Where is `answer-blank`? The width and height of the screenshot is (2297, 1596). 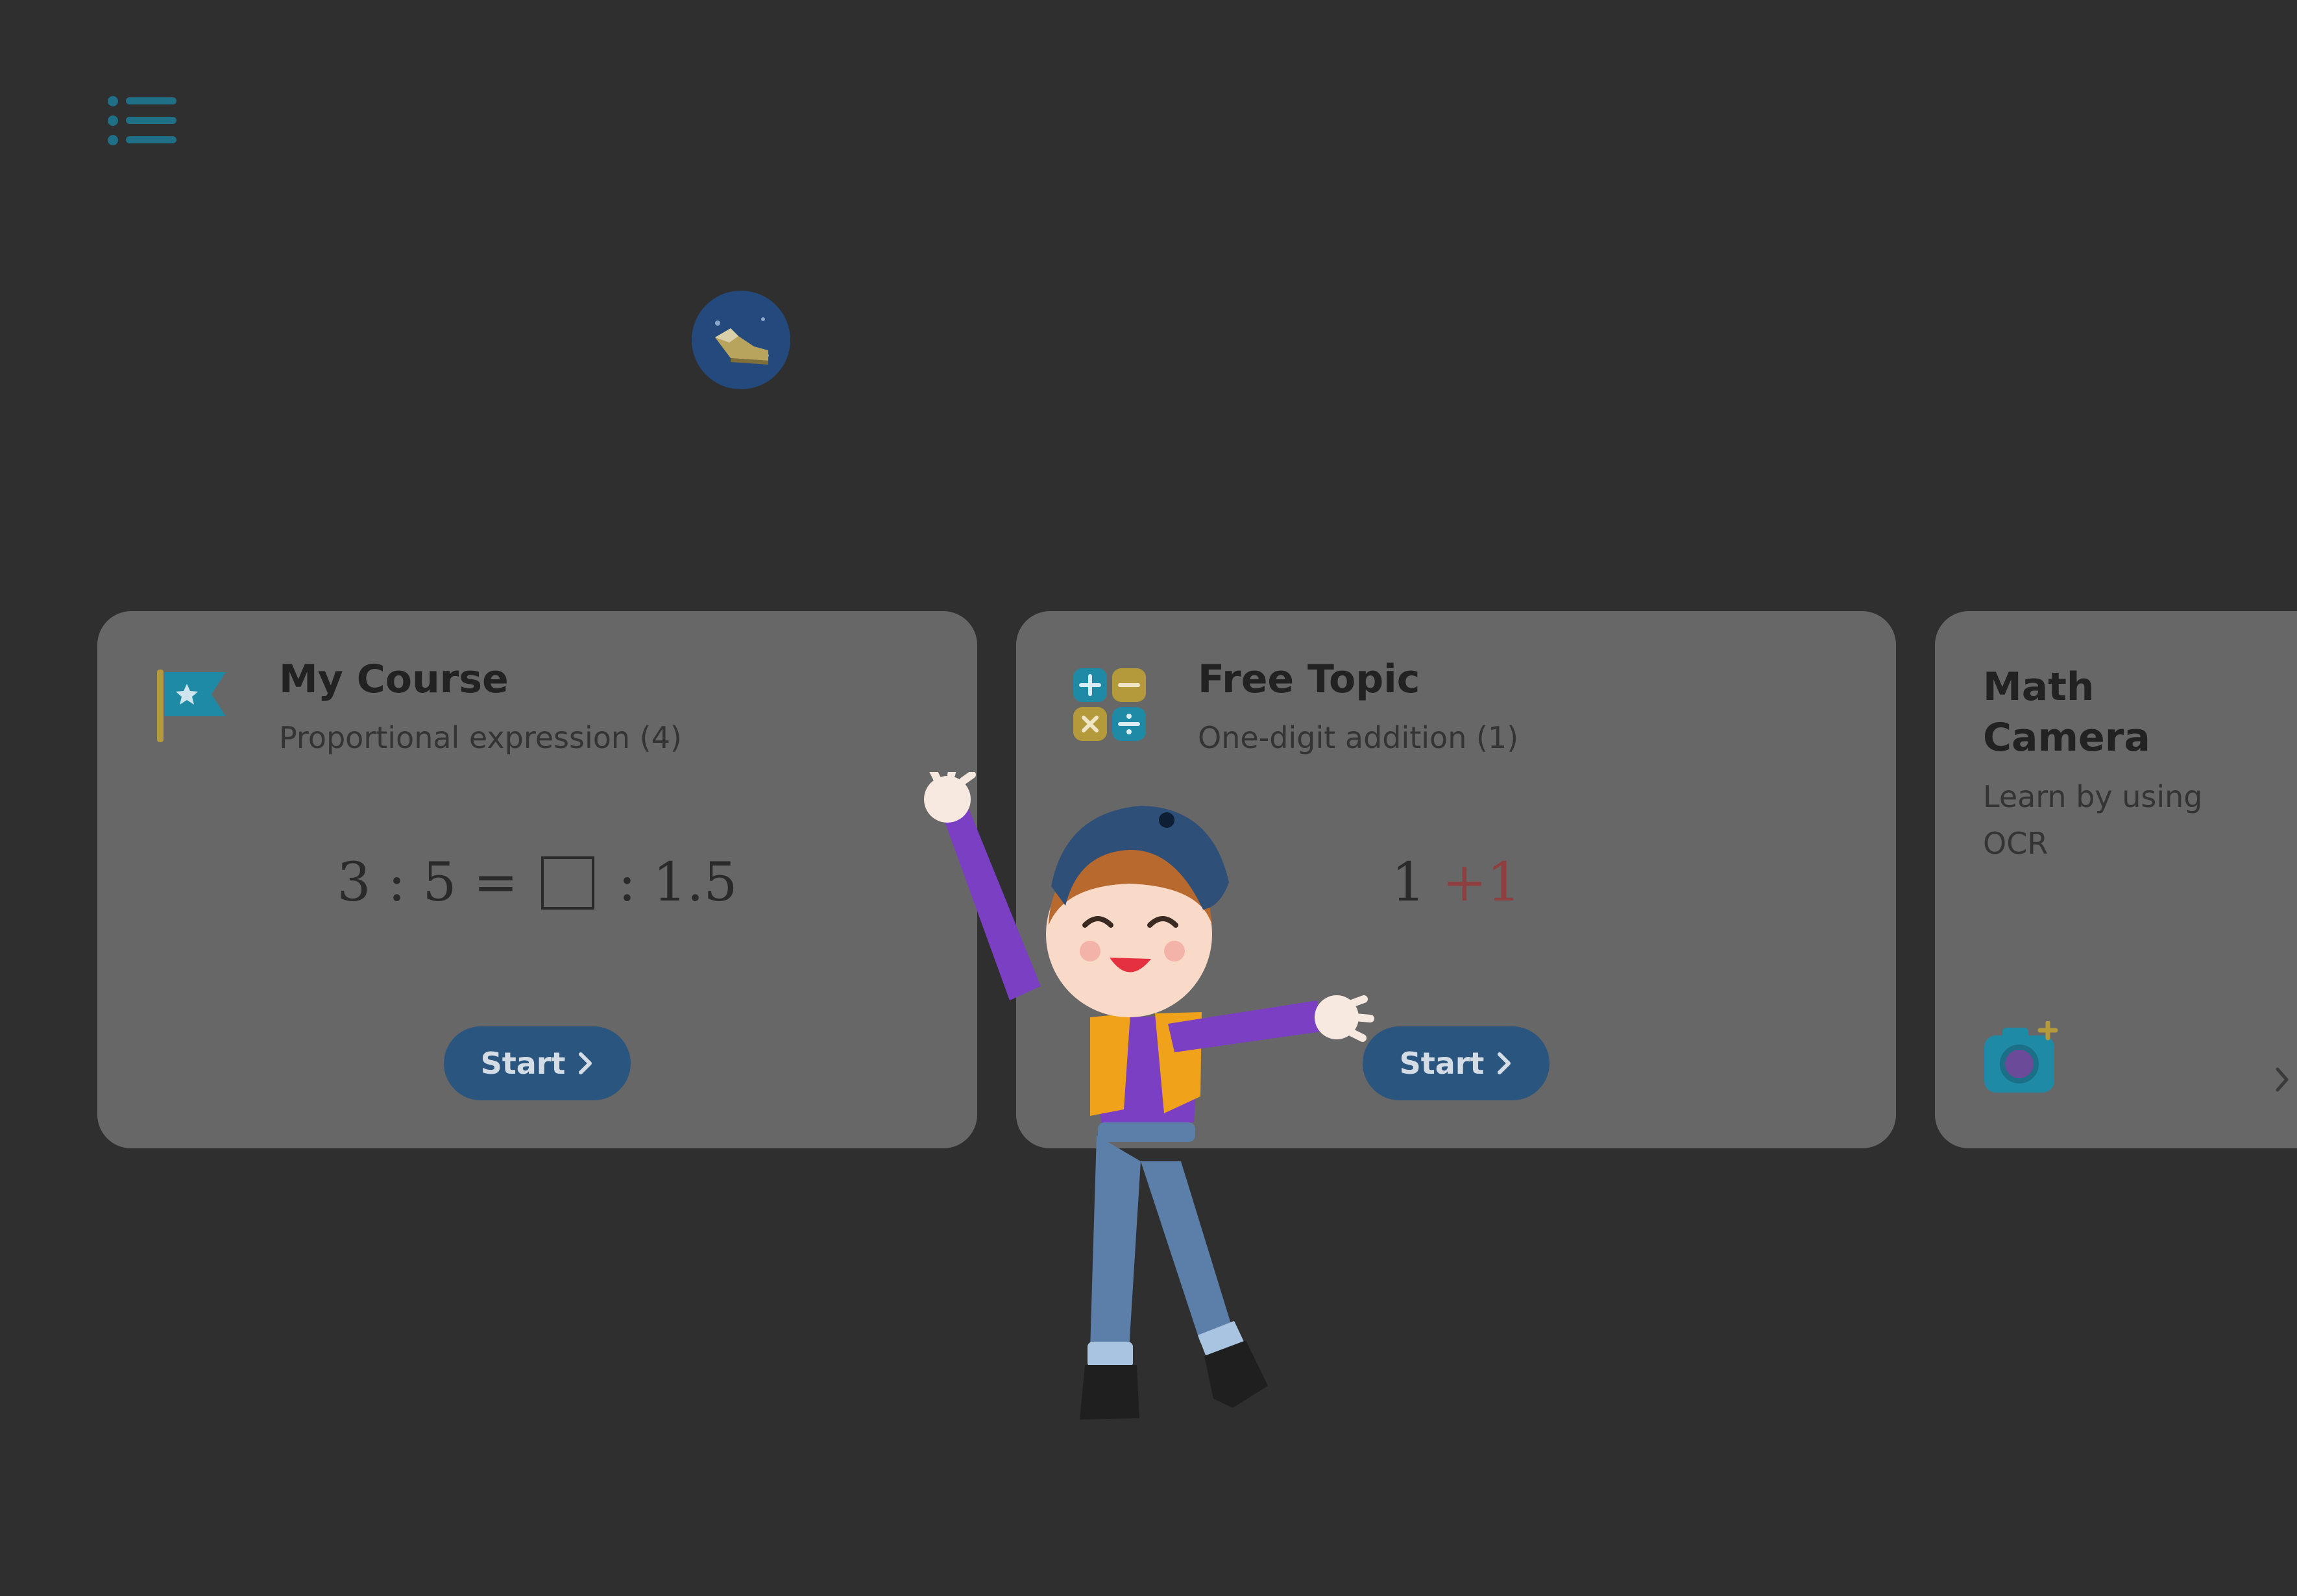 answer-blank is located at coordinates (568, 883).